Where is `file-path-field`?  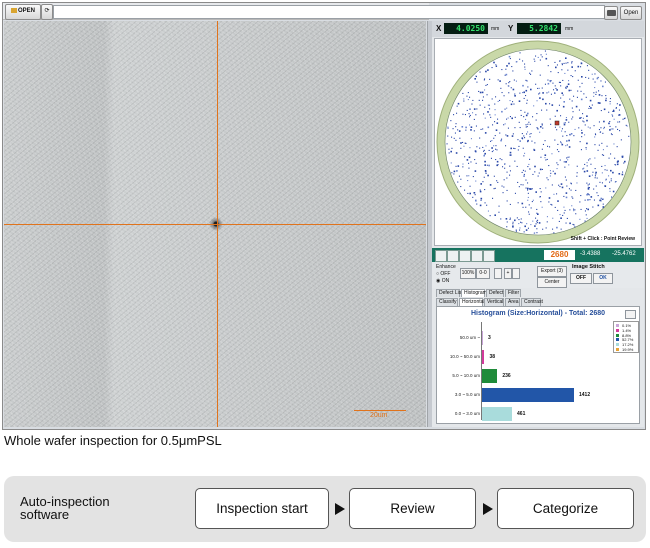
file-path-field is located at coordinates (329, 12).